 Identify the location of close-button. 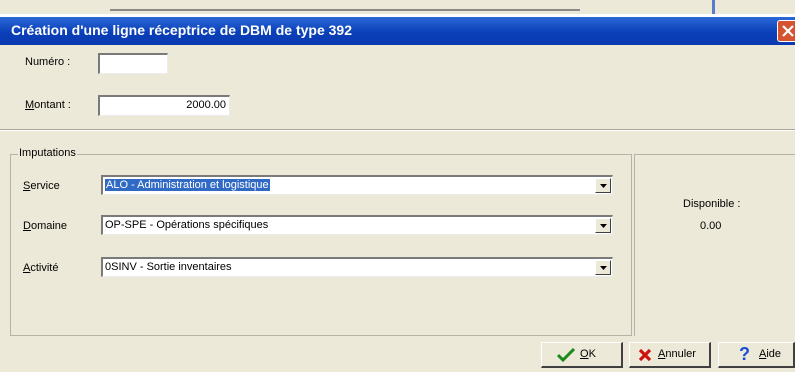
(786, 31).